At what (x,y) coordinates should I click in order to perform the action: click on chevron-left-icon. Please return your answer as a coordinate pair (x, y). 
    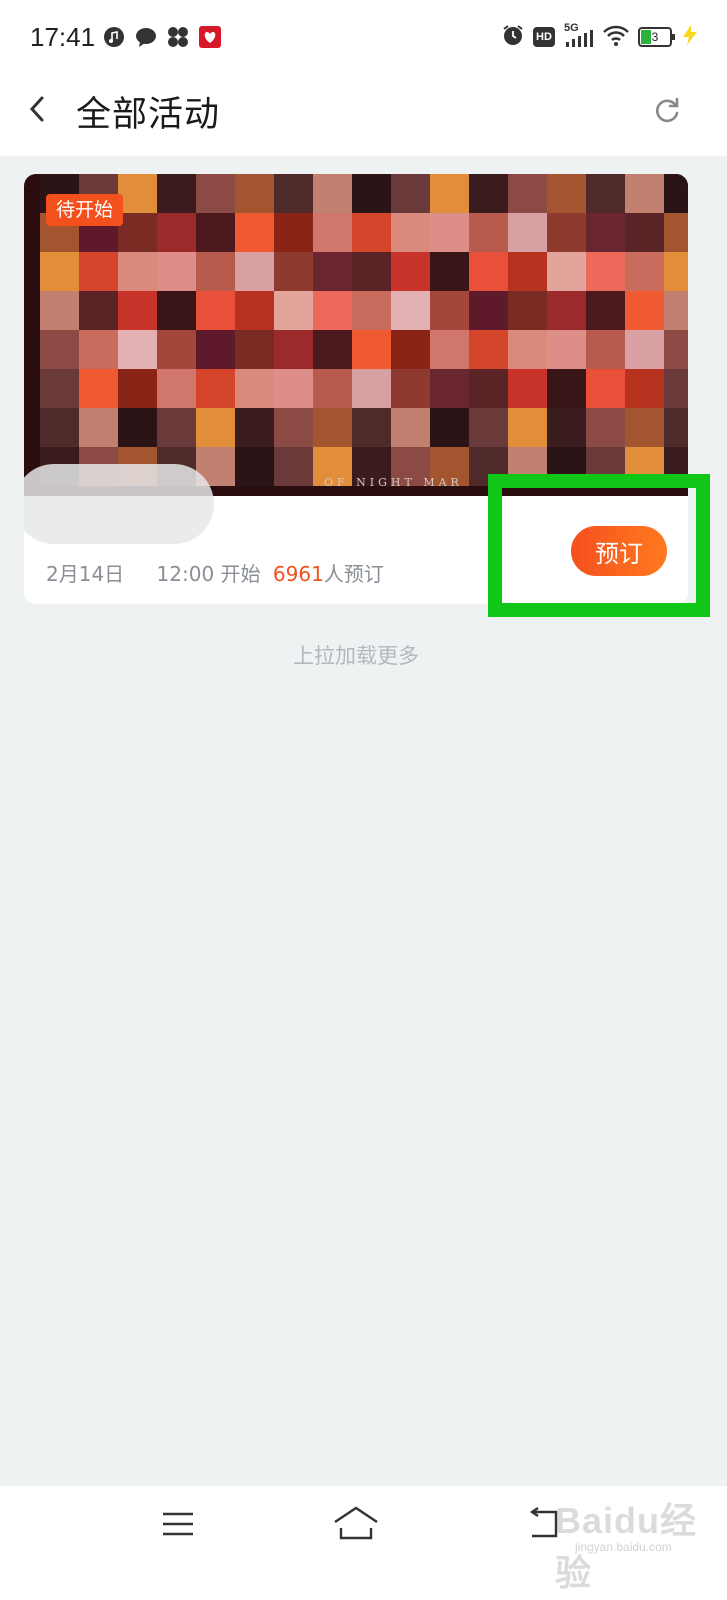
    Looking at the image, I should click on (39, 109).